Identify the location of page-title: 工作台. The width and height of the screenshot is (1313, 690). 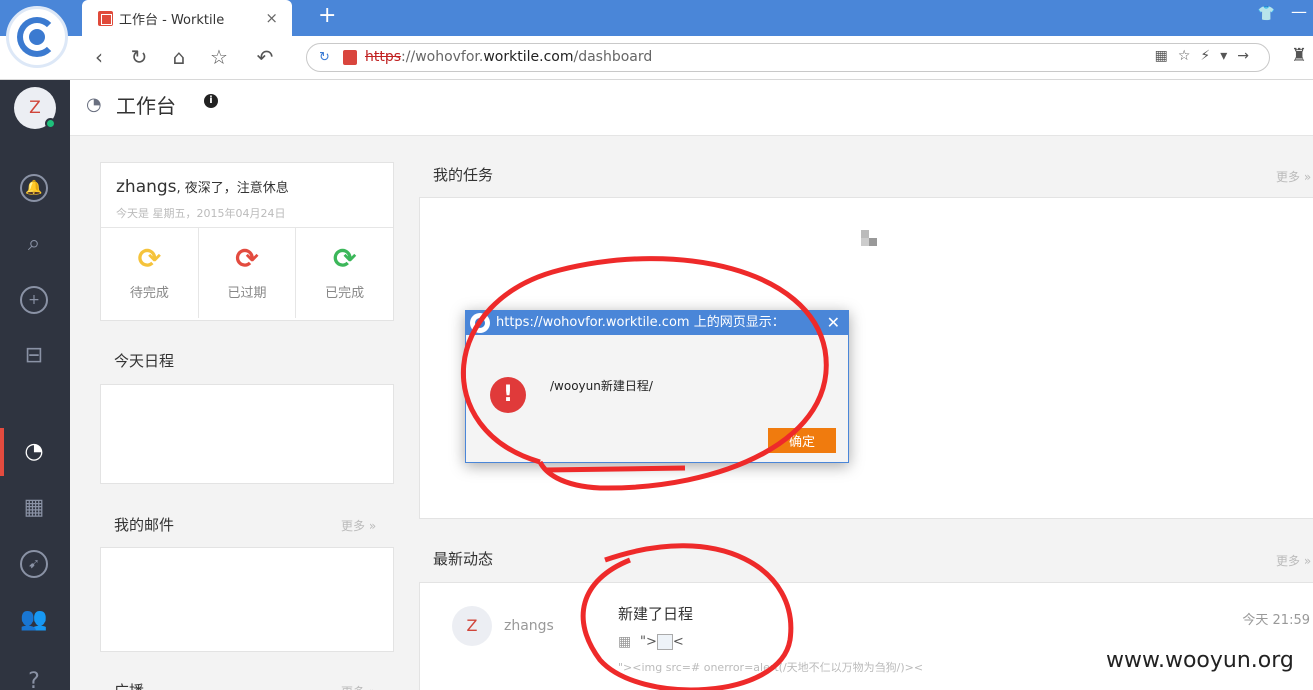
(146, 106).